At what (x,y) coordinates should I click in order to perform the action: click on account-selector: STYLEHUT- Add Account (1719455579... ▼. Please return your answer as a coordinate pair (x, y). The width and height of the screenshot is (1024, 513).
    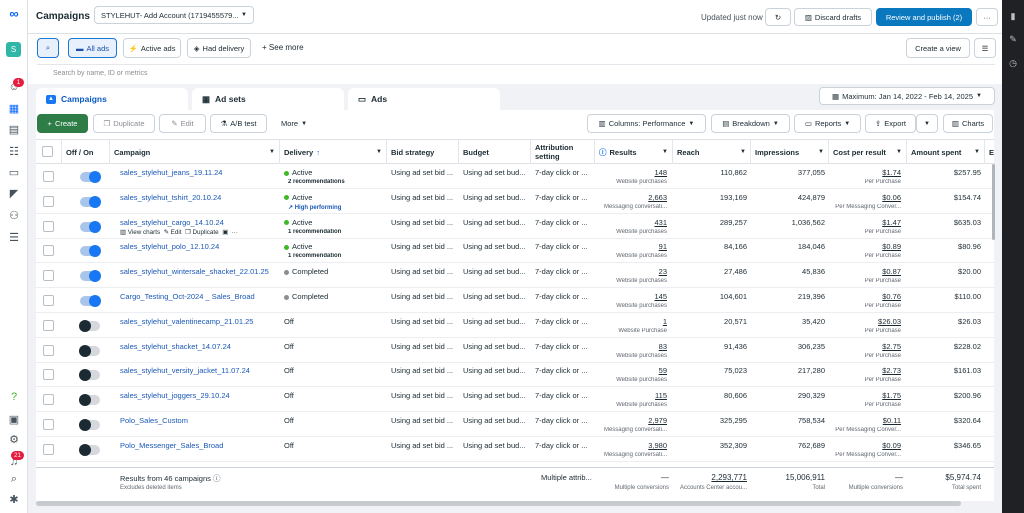
    Looking at the image, I should click on (174, 15).